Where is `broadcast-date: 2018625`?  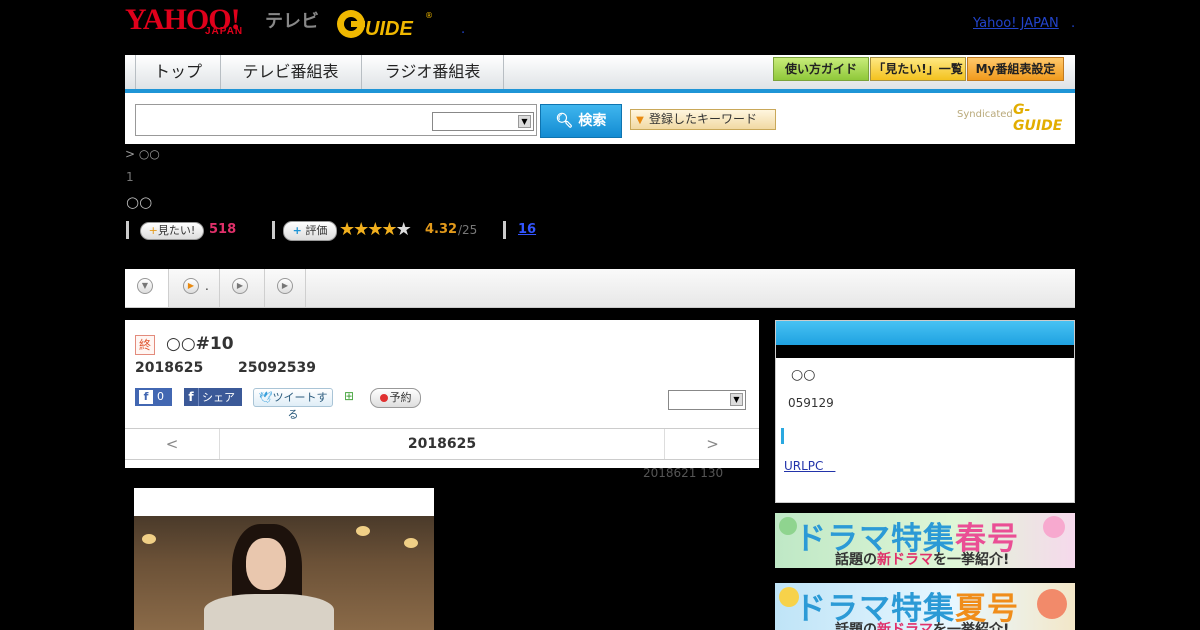
broadcast-date: 2018625 is located at coordinates (169, 368).